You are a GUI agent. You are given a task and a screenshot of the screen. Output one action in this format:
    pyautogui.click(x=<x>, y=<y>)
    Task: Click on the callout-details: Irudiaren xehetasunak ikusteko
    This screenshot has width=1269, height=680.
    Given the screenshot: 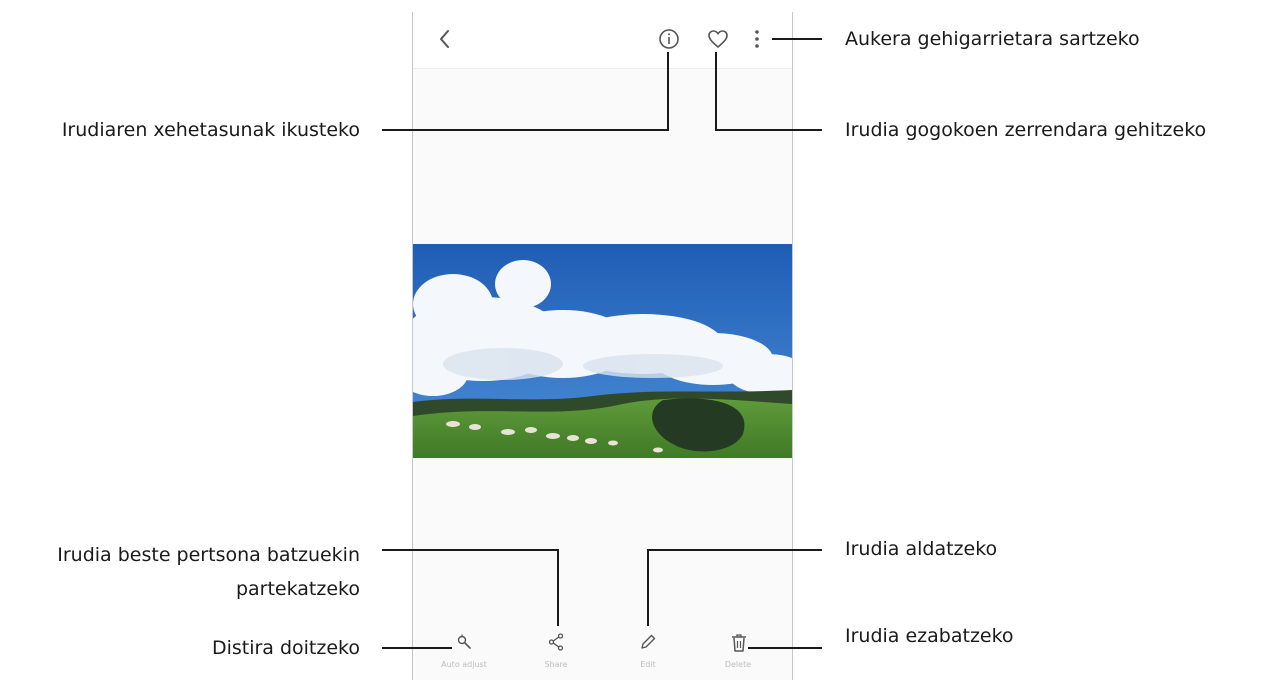 What is the action you would take?
    pyautogui.click(x=210, y=130)
    